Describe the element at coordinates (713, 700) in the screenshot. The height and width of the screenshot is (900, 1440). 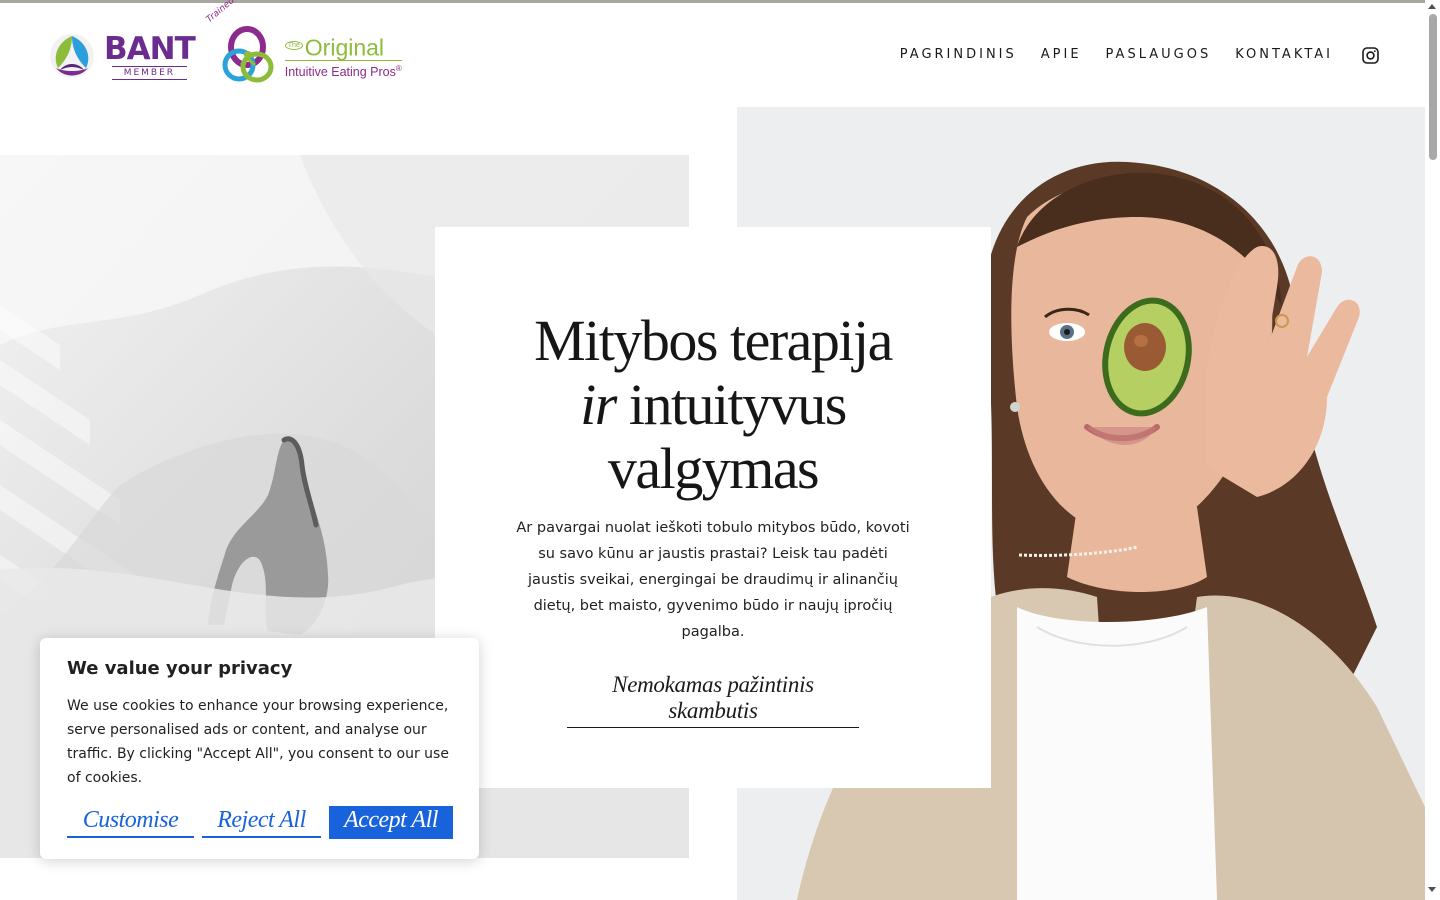
I see `free-call-cta-link: Nemokamas pažintinis skambutis` at that location.